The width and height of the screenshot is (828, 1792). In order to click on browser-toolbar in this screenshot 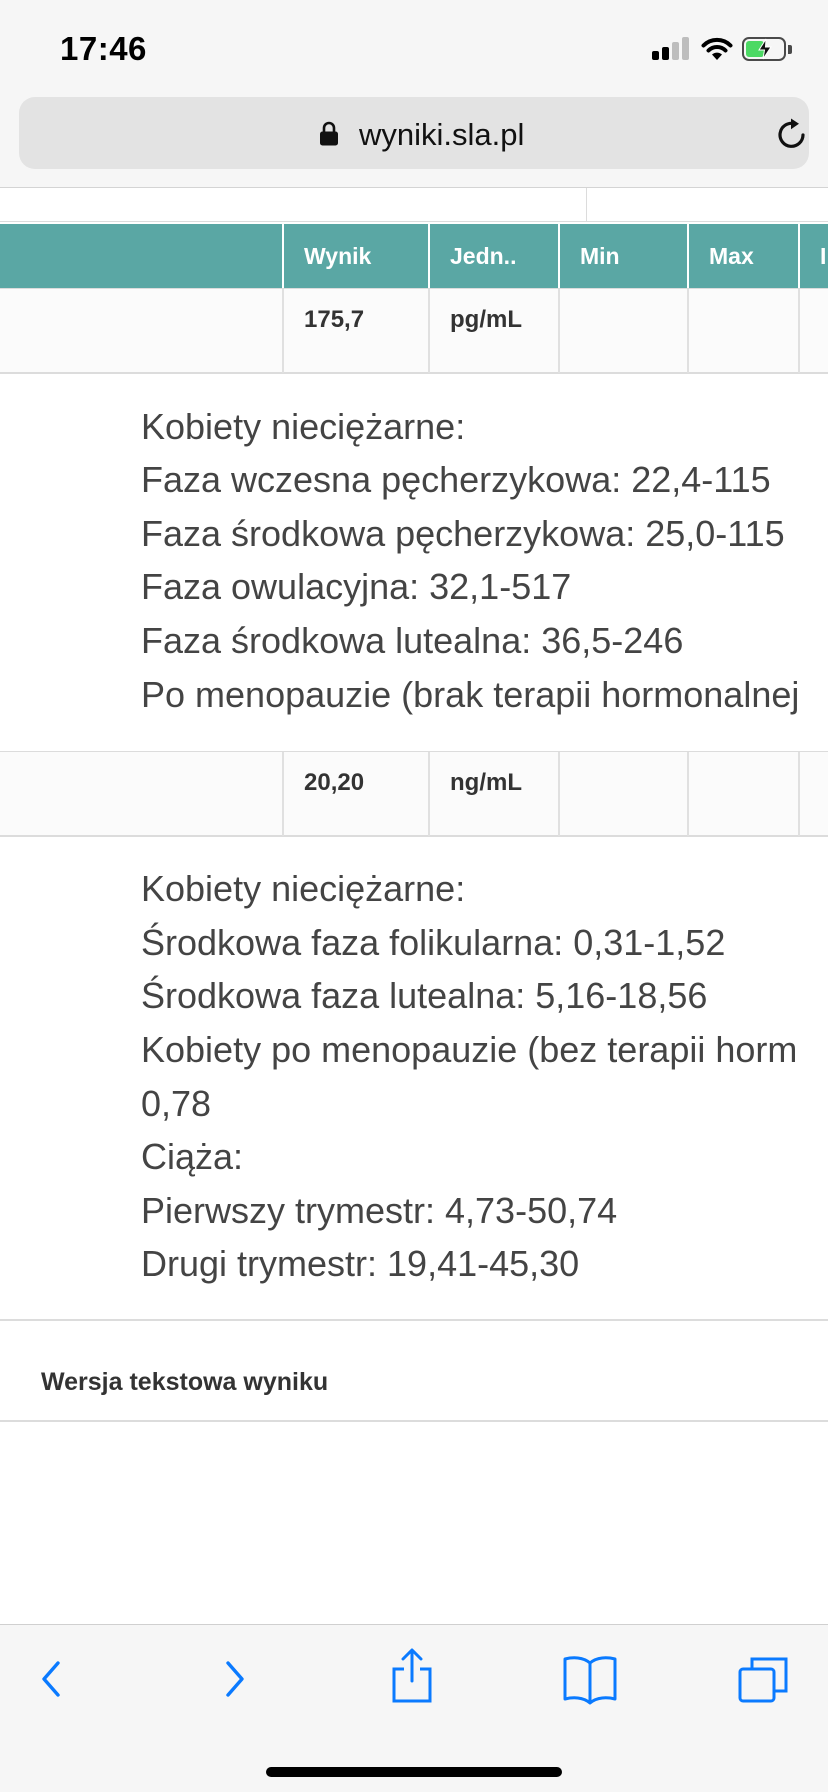, I will do `click(414, 1708)`.